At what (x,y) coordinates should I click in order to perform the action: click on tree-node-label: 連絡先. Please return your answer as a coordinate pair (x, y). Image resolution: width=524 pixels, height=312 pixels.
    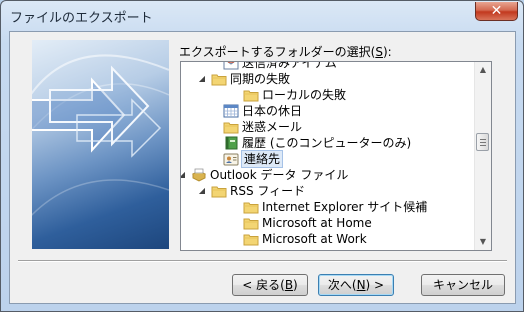
    Looking at the image, I should click on (262, 159).